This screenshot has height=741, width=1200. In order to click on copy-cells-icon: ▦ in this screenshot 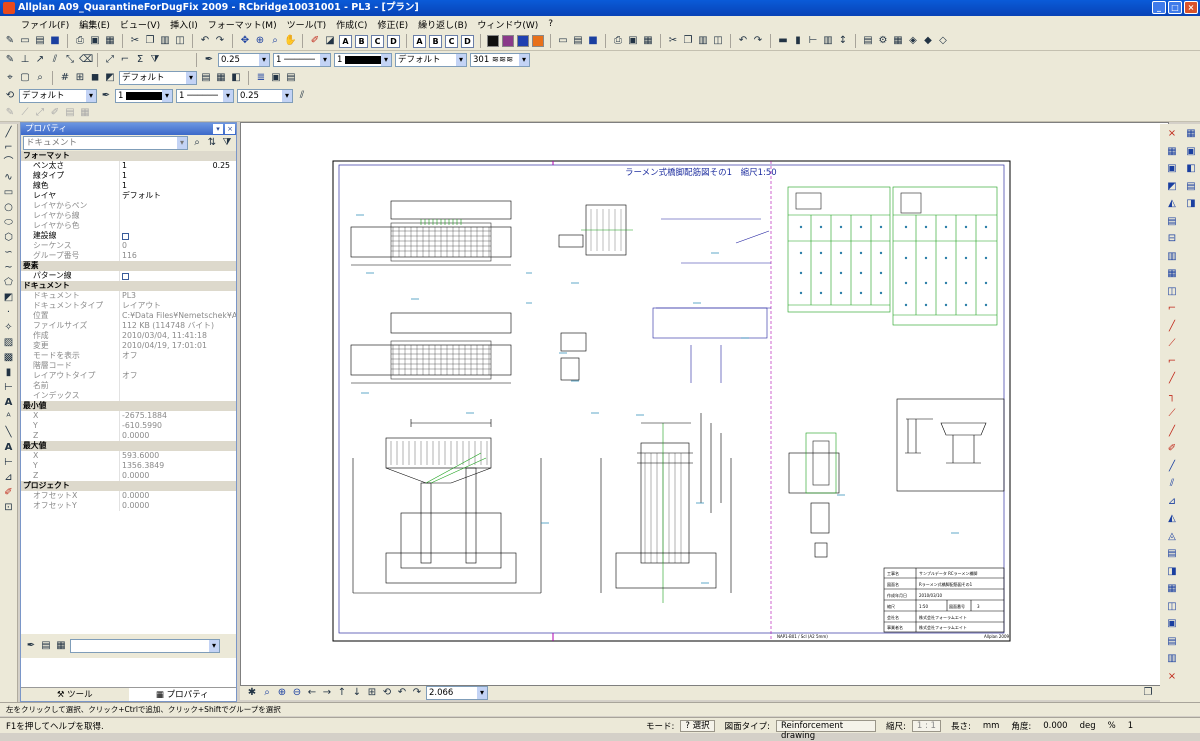, I will do `click(1172, 152)`.